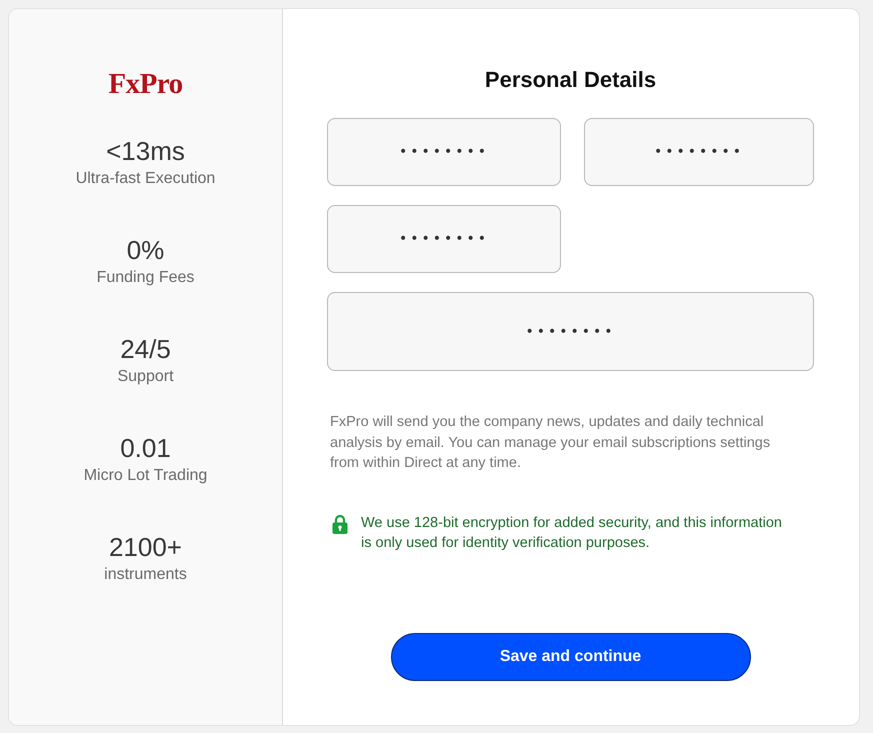 The height and width of the screenshot is (733, 873). I want to click on email-notice-text: FxPro will send you the company news, updates and daily technical analysis by email. You can manage your email subscriptions settings from within Direct at any time., so click(551, 443).